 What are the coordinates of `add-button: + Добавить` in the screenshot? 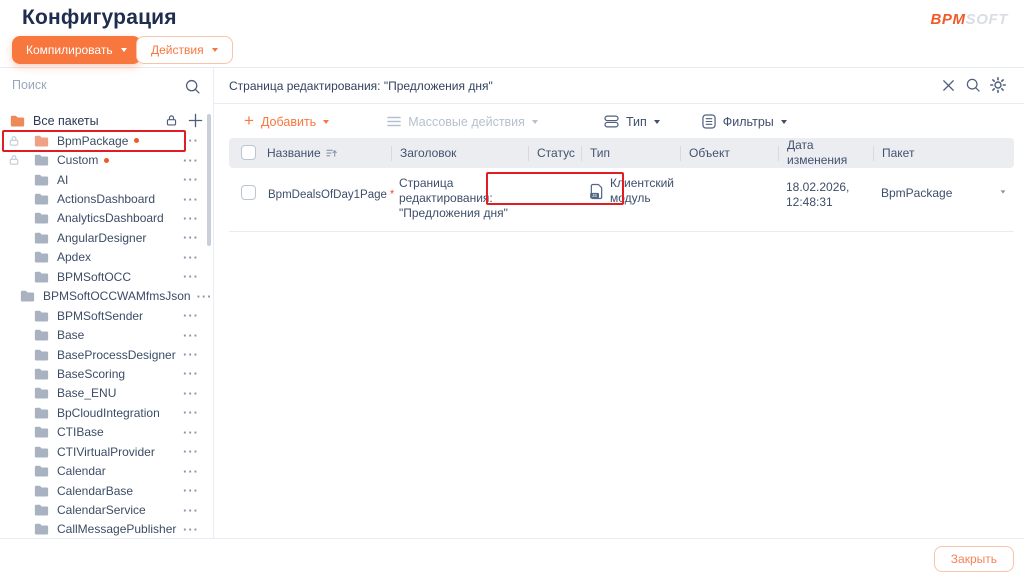 It's located at (286, 121).